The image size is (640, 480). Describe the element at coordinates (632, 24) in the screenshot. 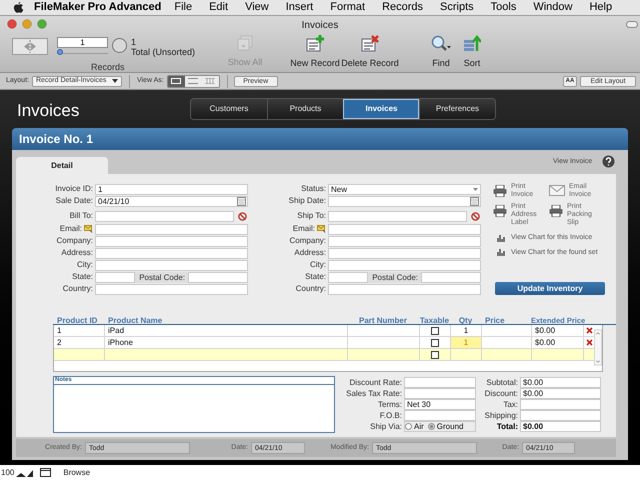

I see `toolbar-toggle-button` at that location.